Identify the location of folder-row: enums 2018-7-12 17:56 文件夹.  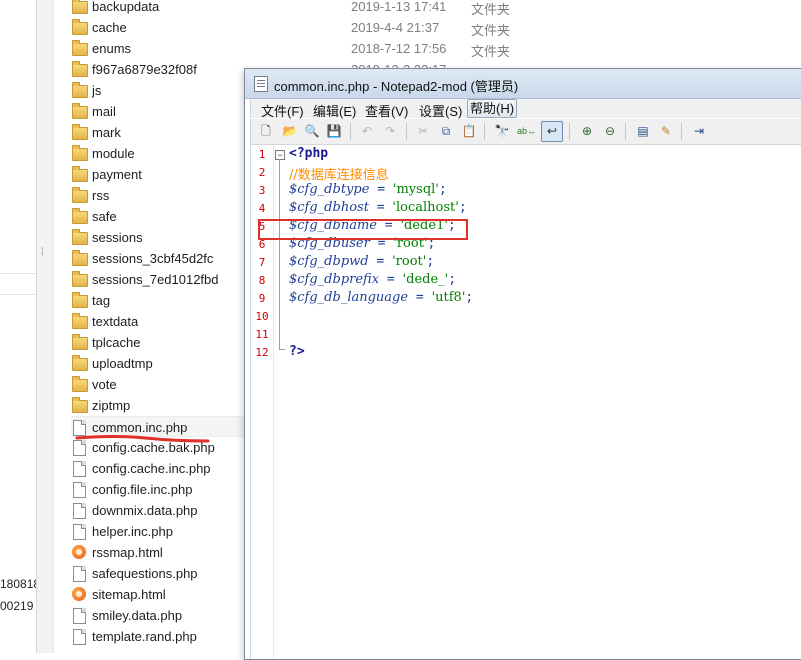
(290, 48).